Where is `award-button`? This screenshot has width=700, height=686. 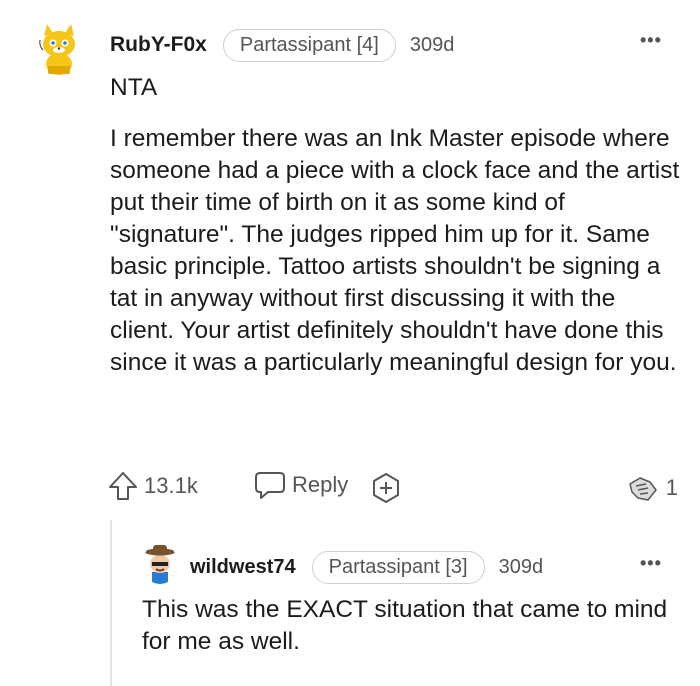
award-button is located at coordinates (386, 488).